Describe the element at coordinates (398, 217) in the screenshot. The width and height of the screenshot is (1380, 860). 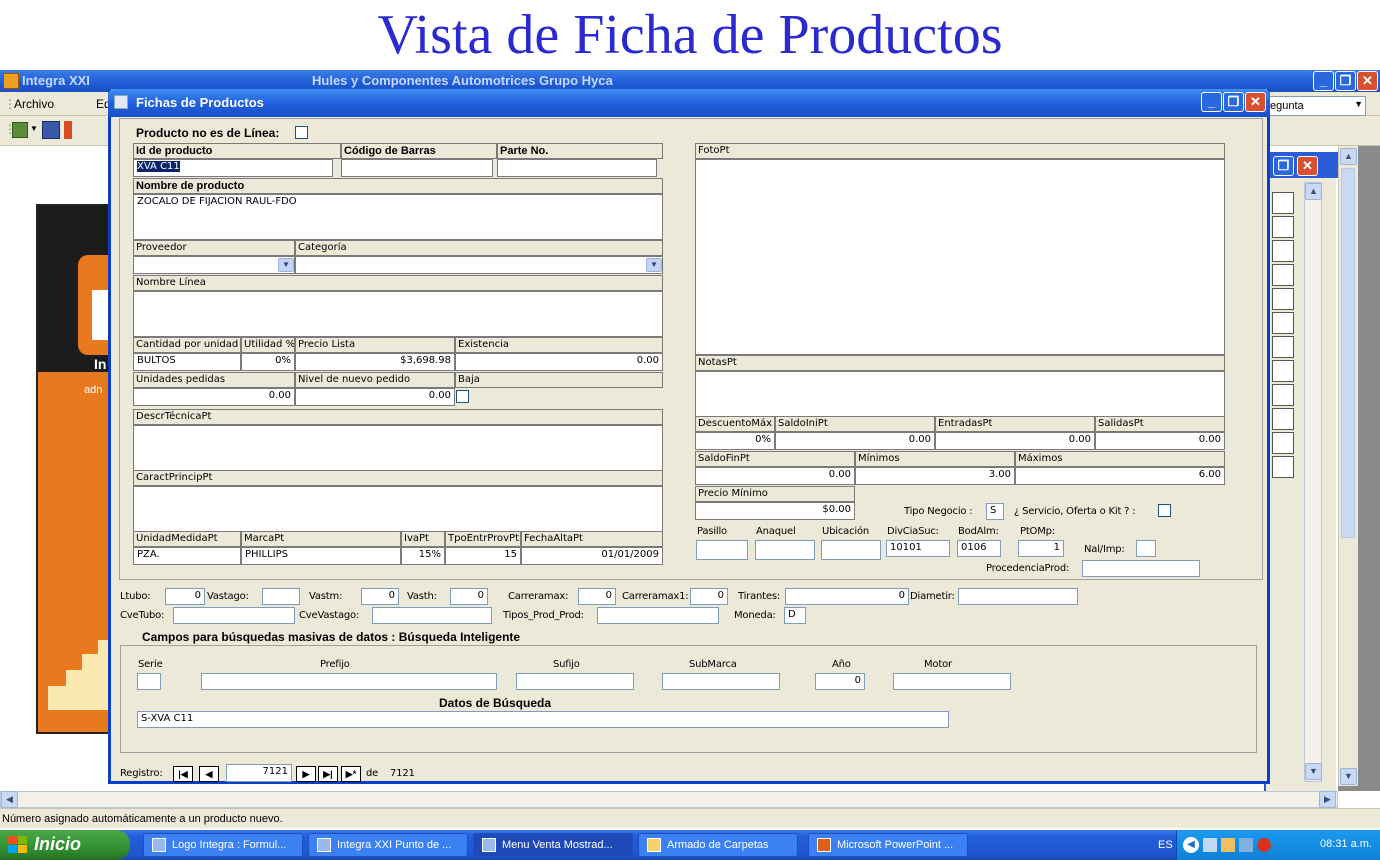
I see `name-field: ZOCALO DE FIJACION RAUL-FDO` at that location.